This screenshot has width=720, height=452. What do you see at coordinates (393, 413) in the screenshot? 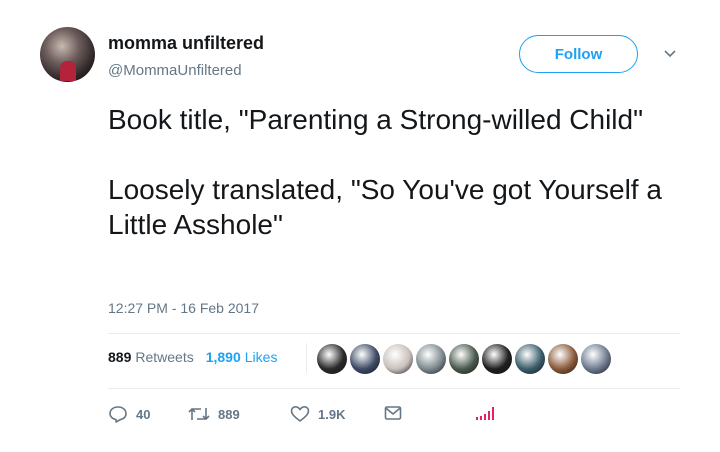
I see `envelope-icon` at bounding box center [393, 413].